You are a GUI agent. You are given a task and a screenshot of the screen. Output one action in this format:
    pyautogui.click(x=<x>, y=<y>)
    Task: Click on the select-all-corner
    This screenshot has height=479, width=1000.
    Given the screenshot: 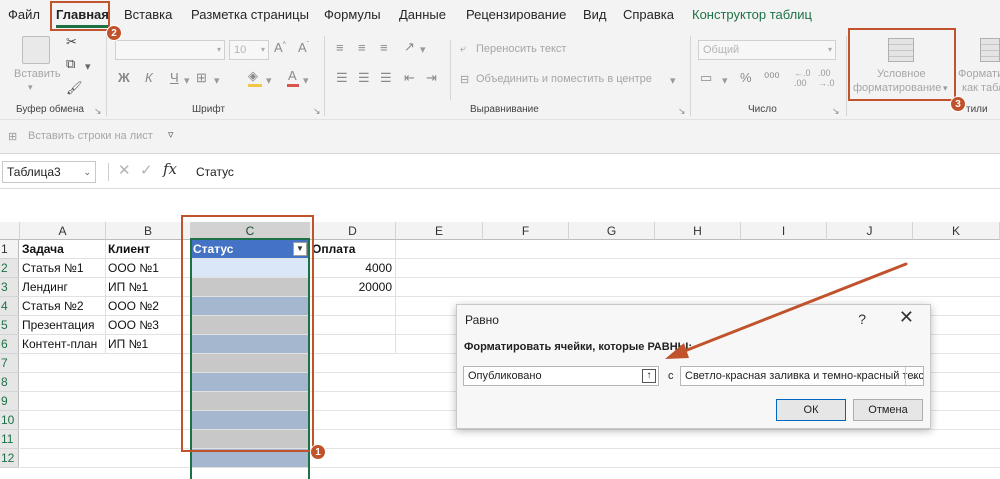 What is the action you would take?
    pyautogui.click(x=10, y=231)
    